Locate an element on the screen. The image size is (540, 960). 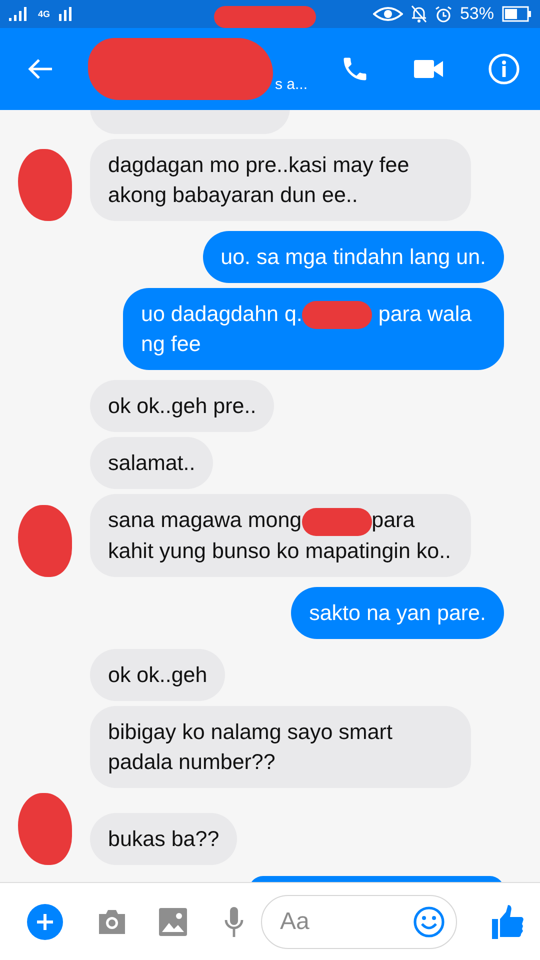
message-text: ok ok..geh is located at coordinates (158, 674).